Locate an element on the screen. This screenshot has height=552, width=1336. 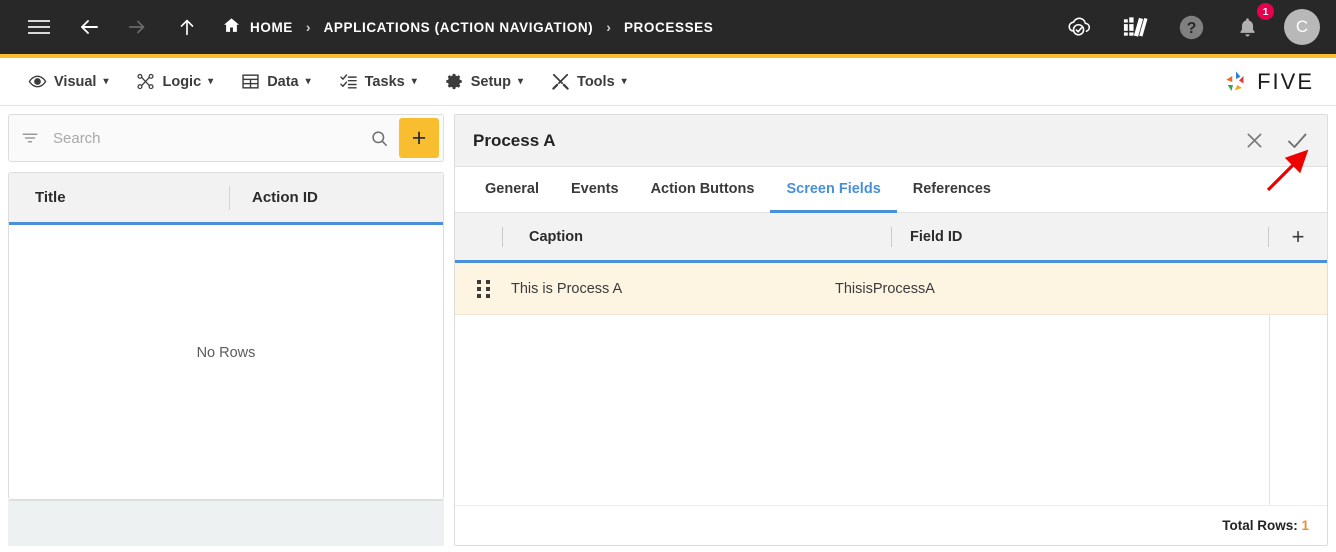
tab-events: Events is located at coordinates (595, 190).